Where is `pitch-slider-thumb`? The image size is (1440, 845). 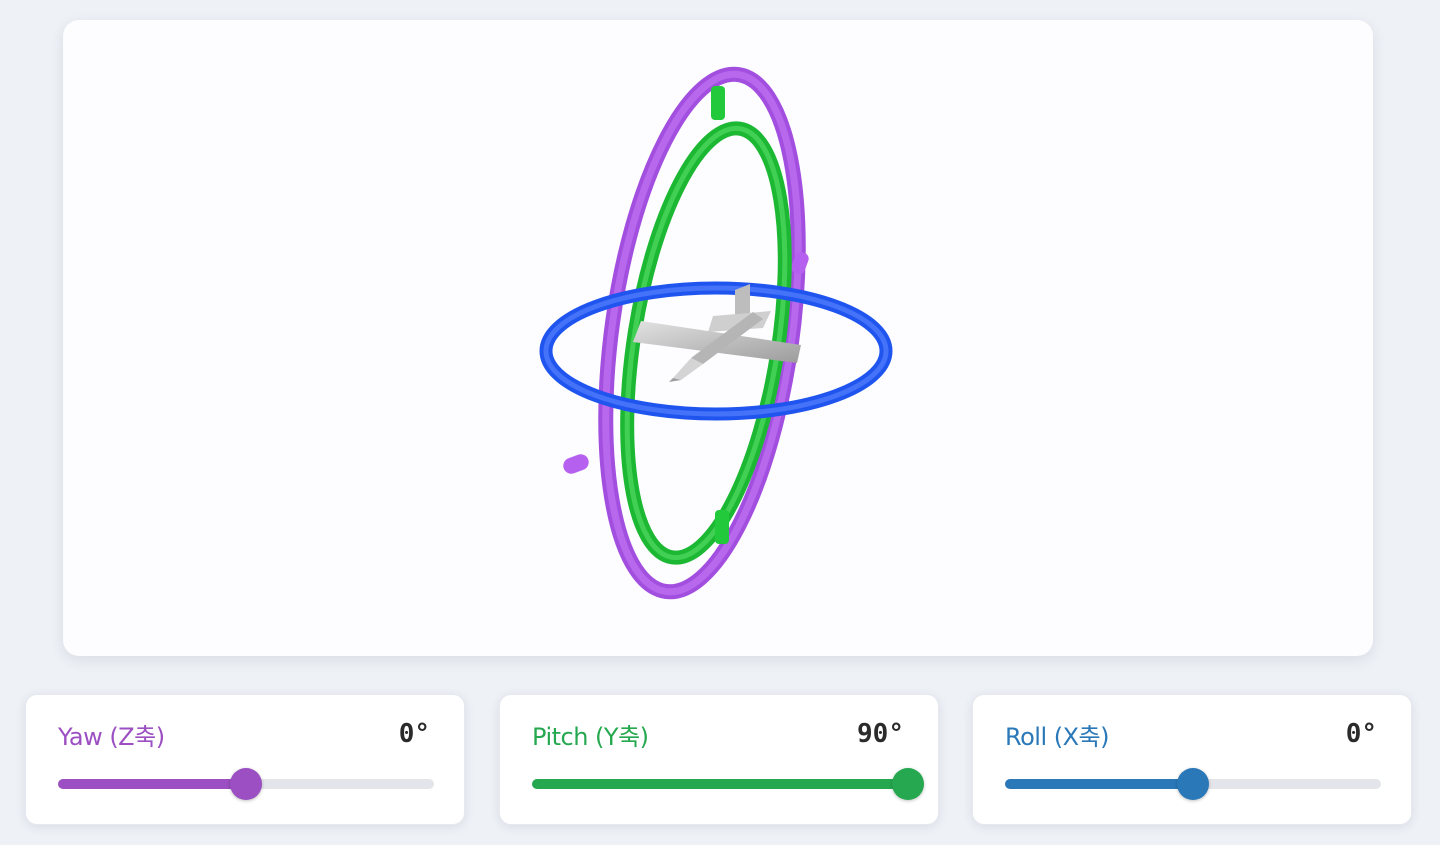
pitch-slider-thumb is located at coordinates (908, 784).